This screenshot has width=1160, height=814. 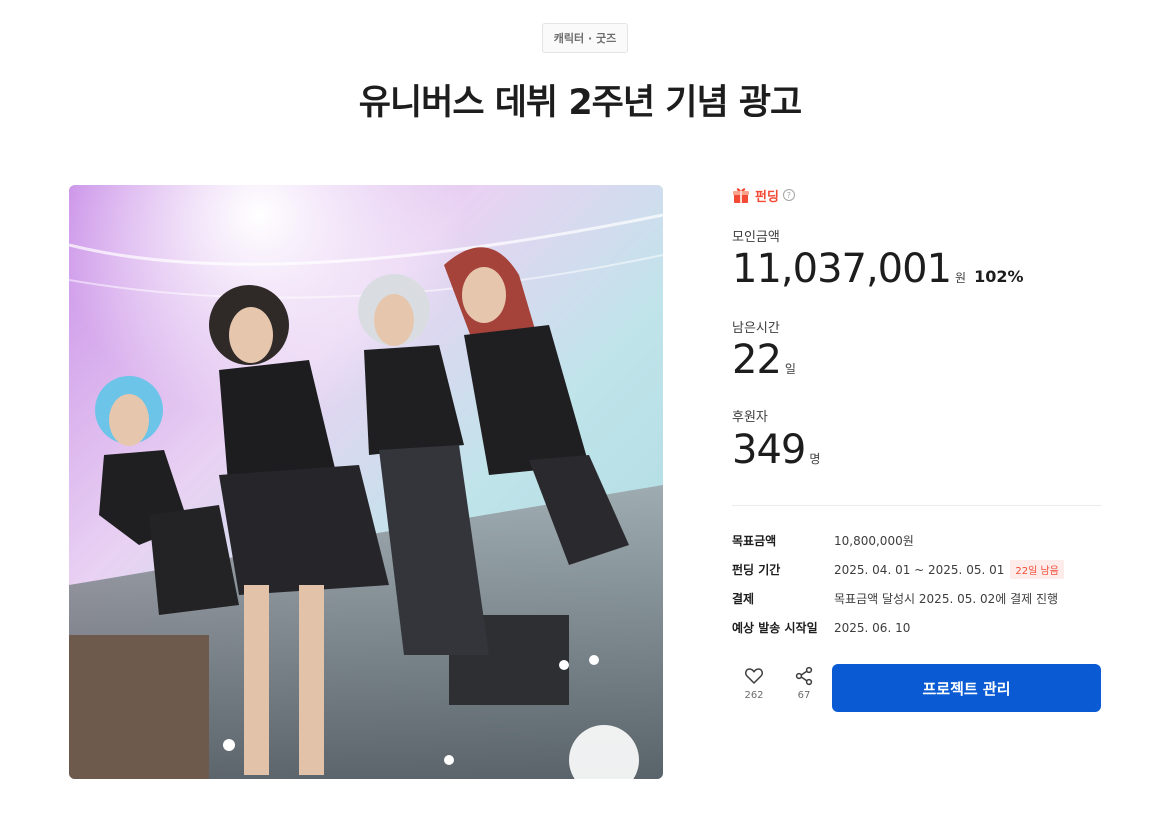 What do you see at coordinates (872, 627) in the screenshot?
I see `info-value: 2025. 06. 10` at bounding box center [872, 627].